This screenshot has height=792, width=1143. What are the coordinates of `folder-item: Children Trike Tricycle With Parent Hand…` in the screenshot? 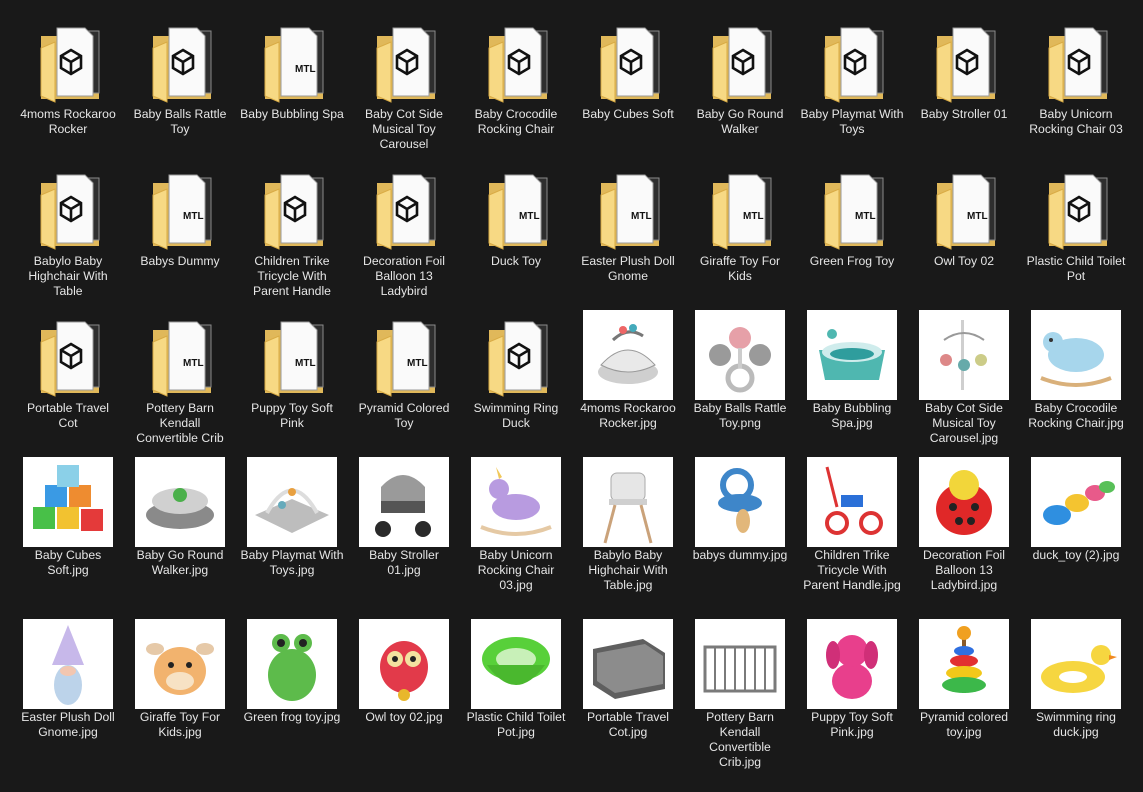 It's located at (292, 231).